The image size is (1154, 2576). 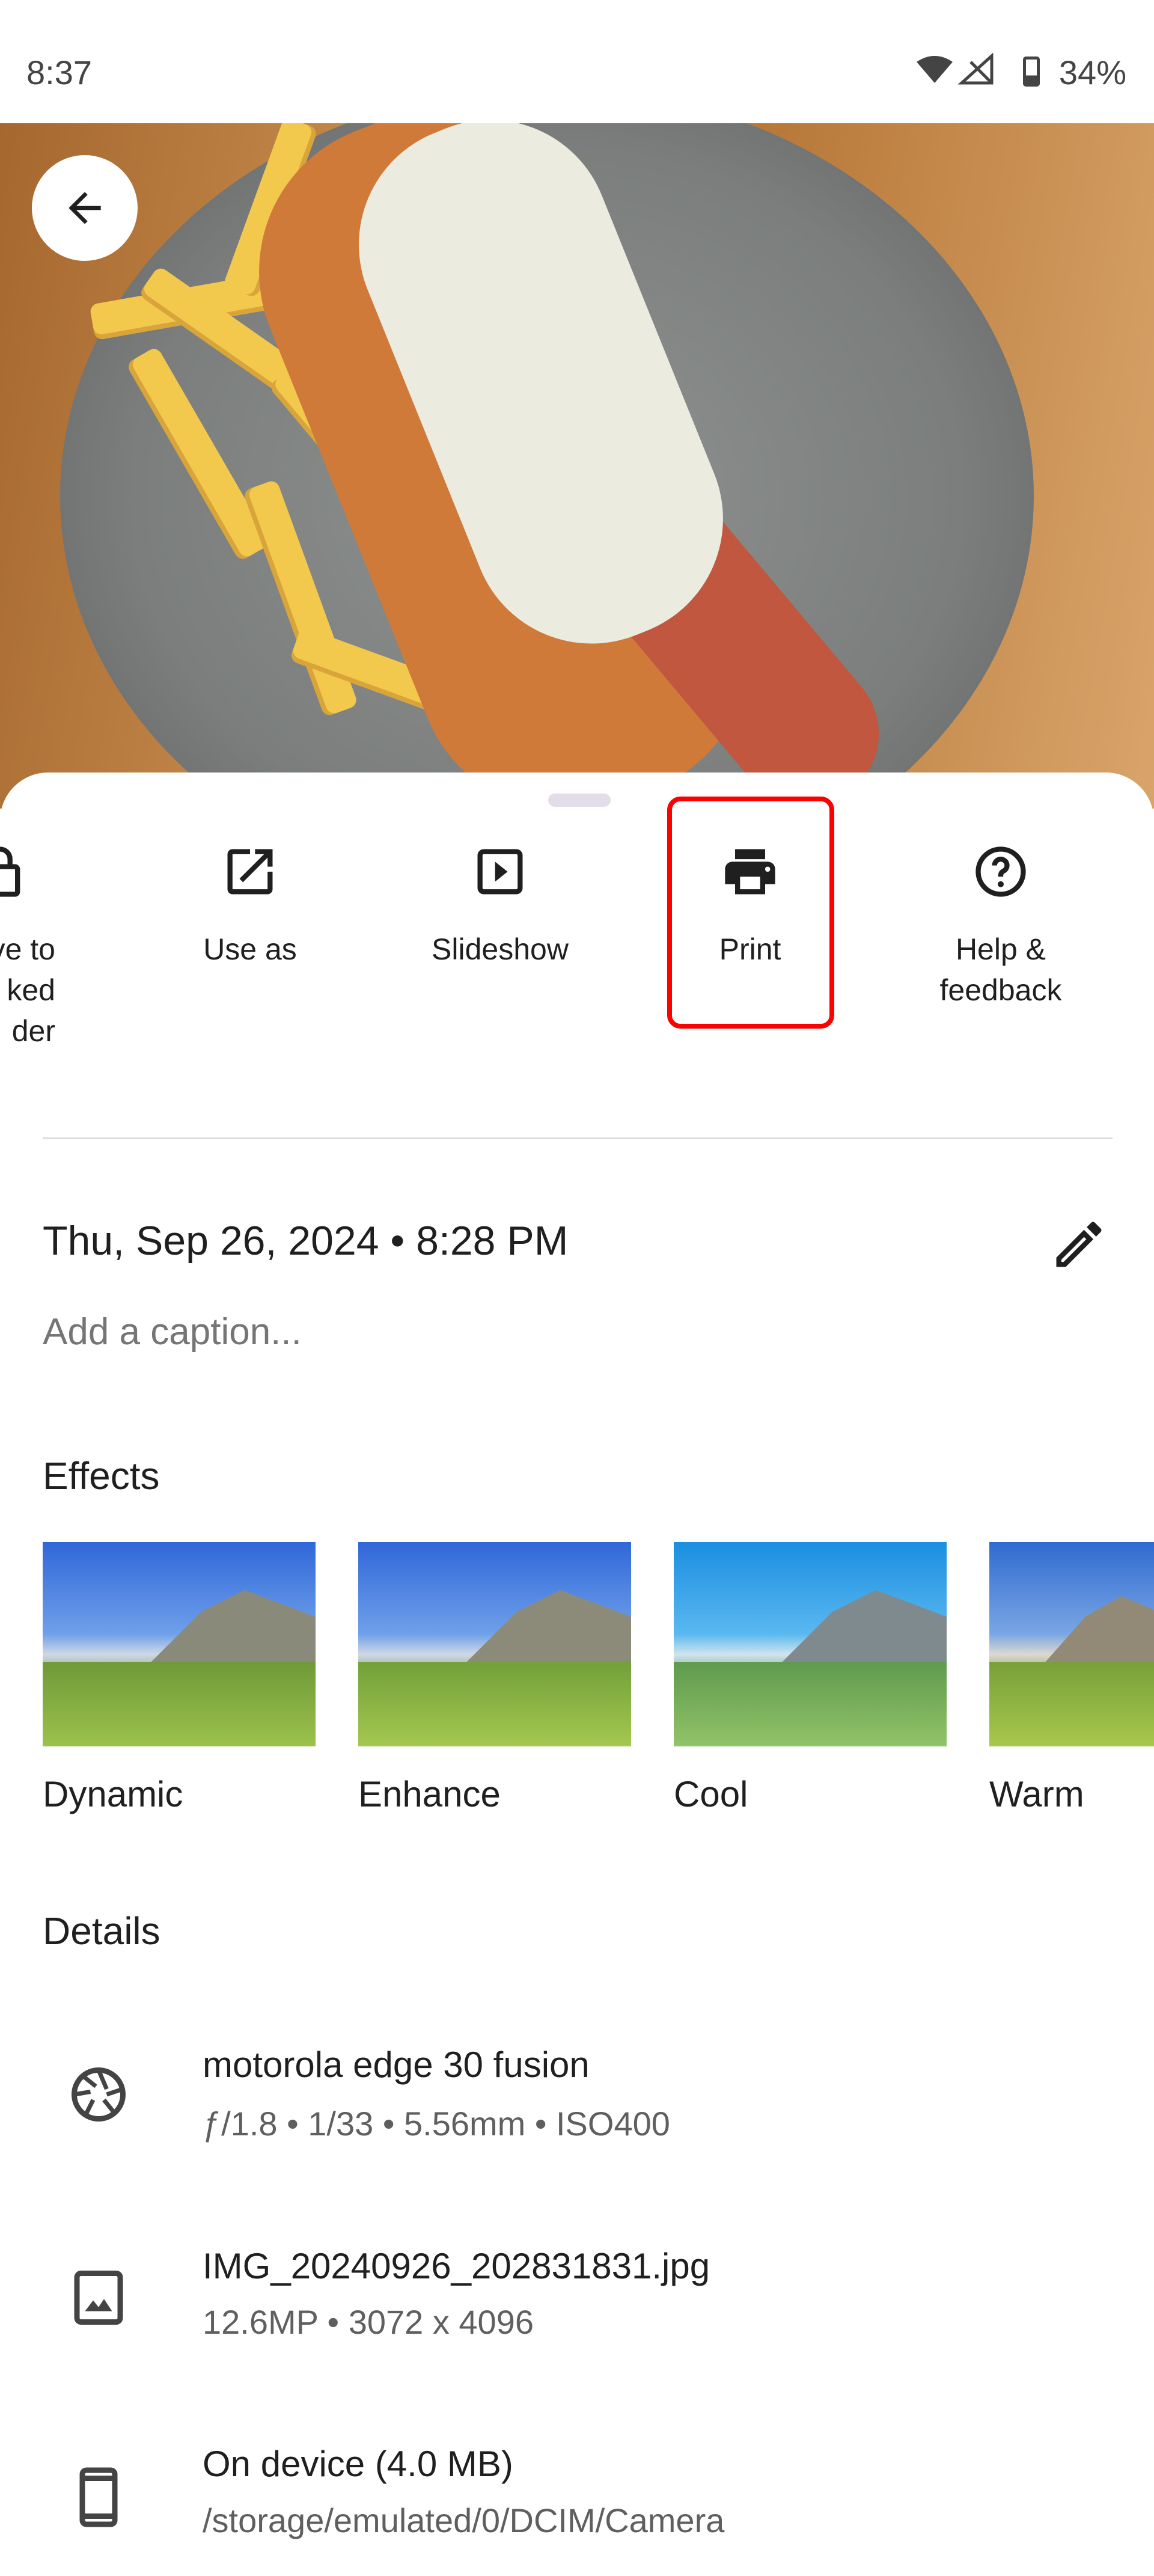 What do you see at coordinates (711, 1794) in the screenshot?
I see `effect-label: Cool` at bounding box center [711, 1794].